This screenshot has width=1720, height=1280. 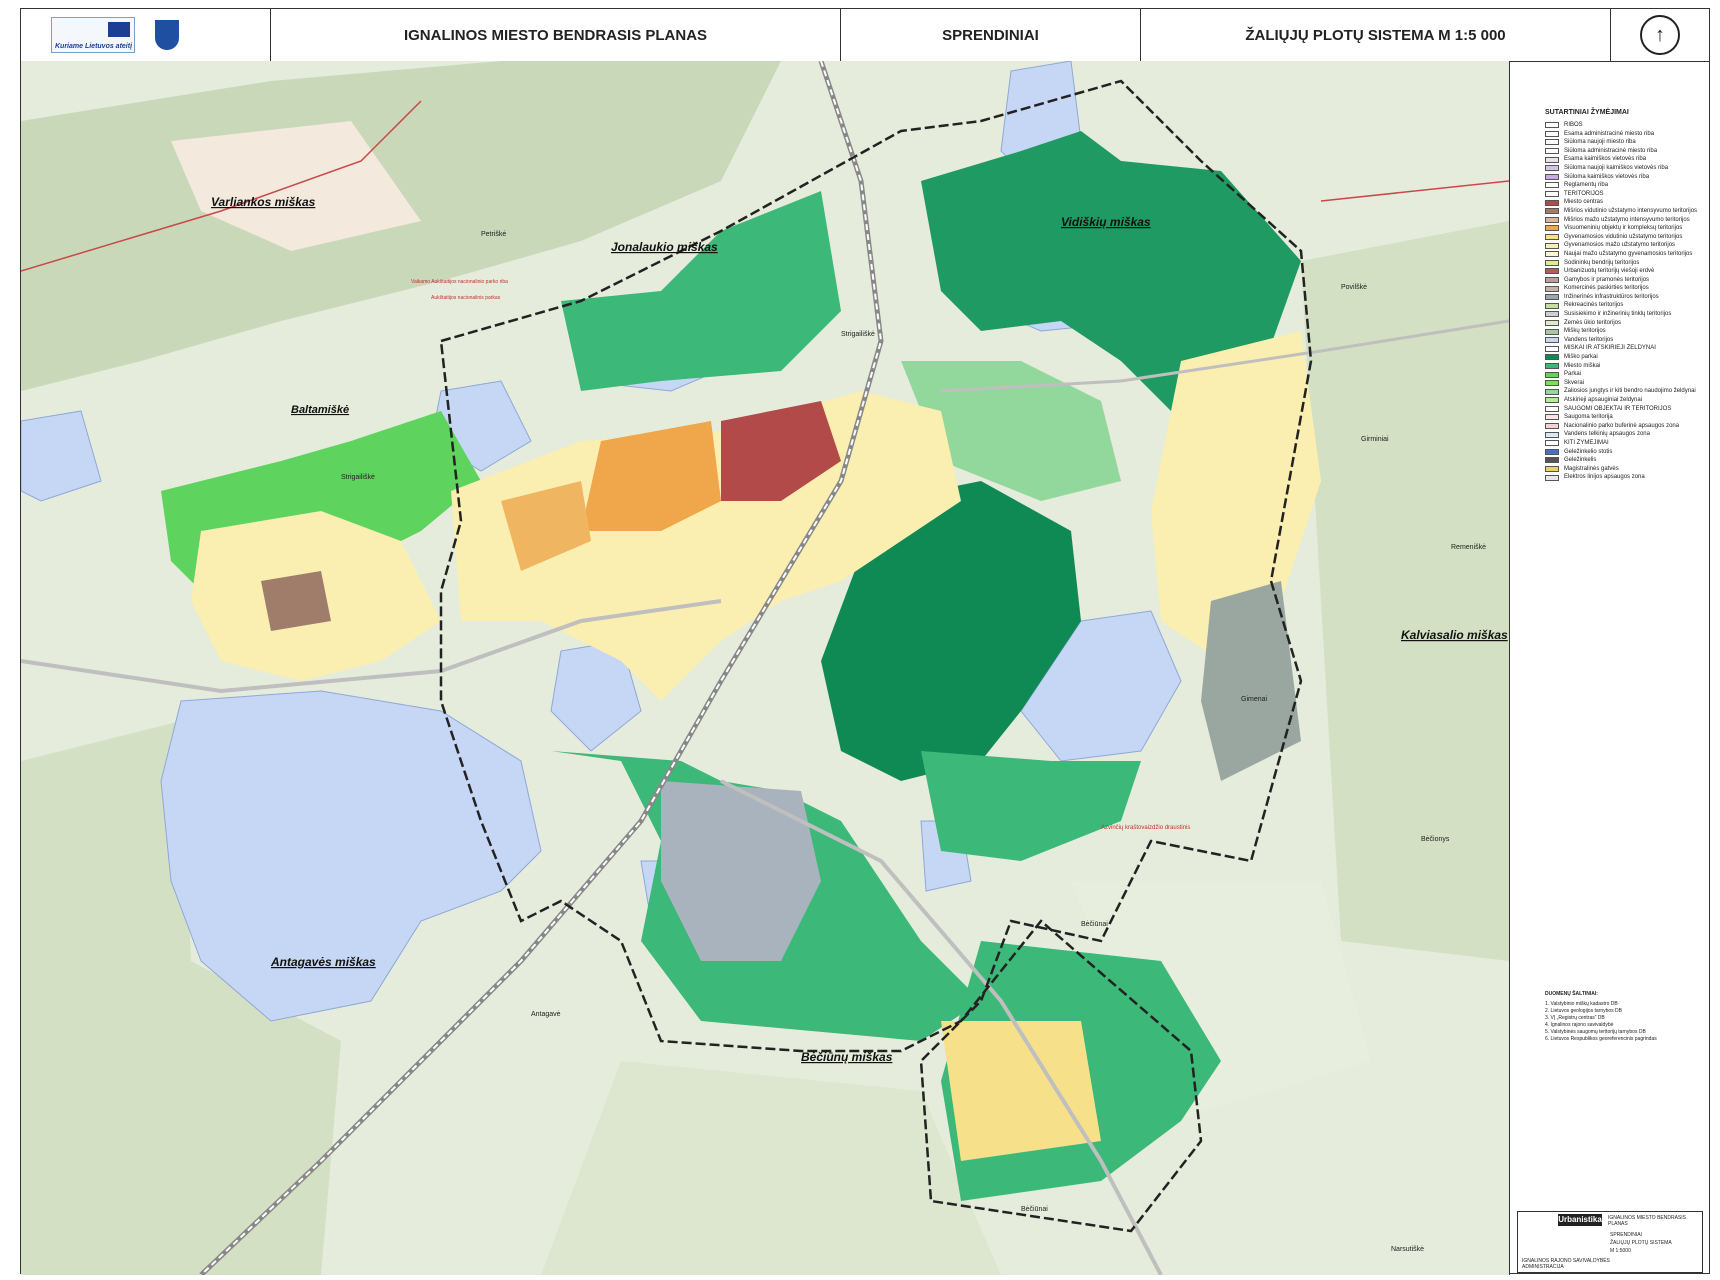 What do you see at coordinates (1581, 357) in the screenshot?
I see `legend-label: Miško parkai` at bounding box center [1581, 357].